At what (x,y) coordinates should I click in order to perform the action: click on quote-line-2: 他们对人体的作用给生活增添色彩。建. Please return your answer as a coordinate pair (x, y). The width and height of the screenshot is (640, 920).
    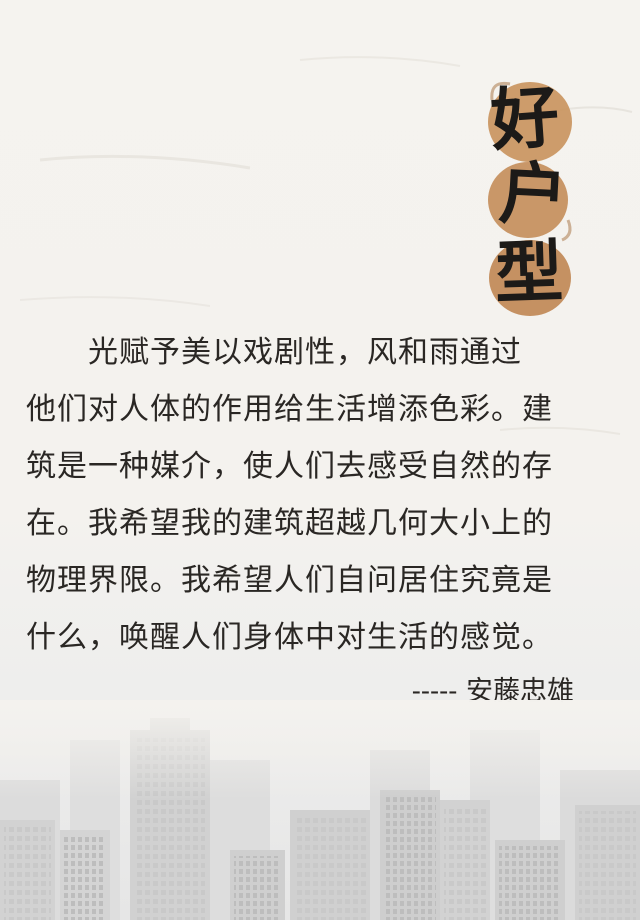
    Looking at the image, I should click on (289, 409).